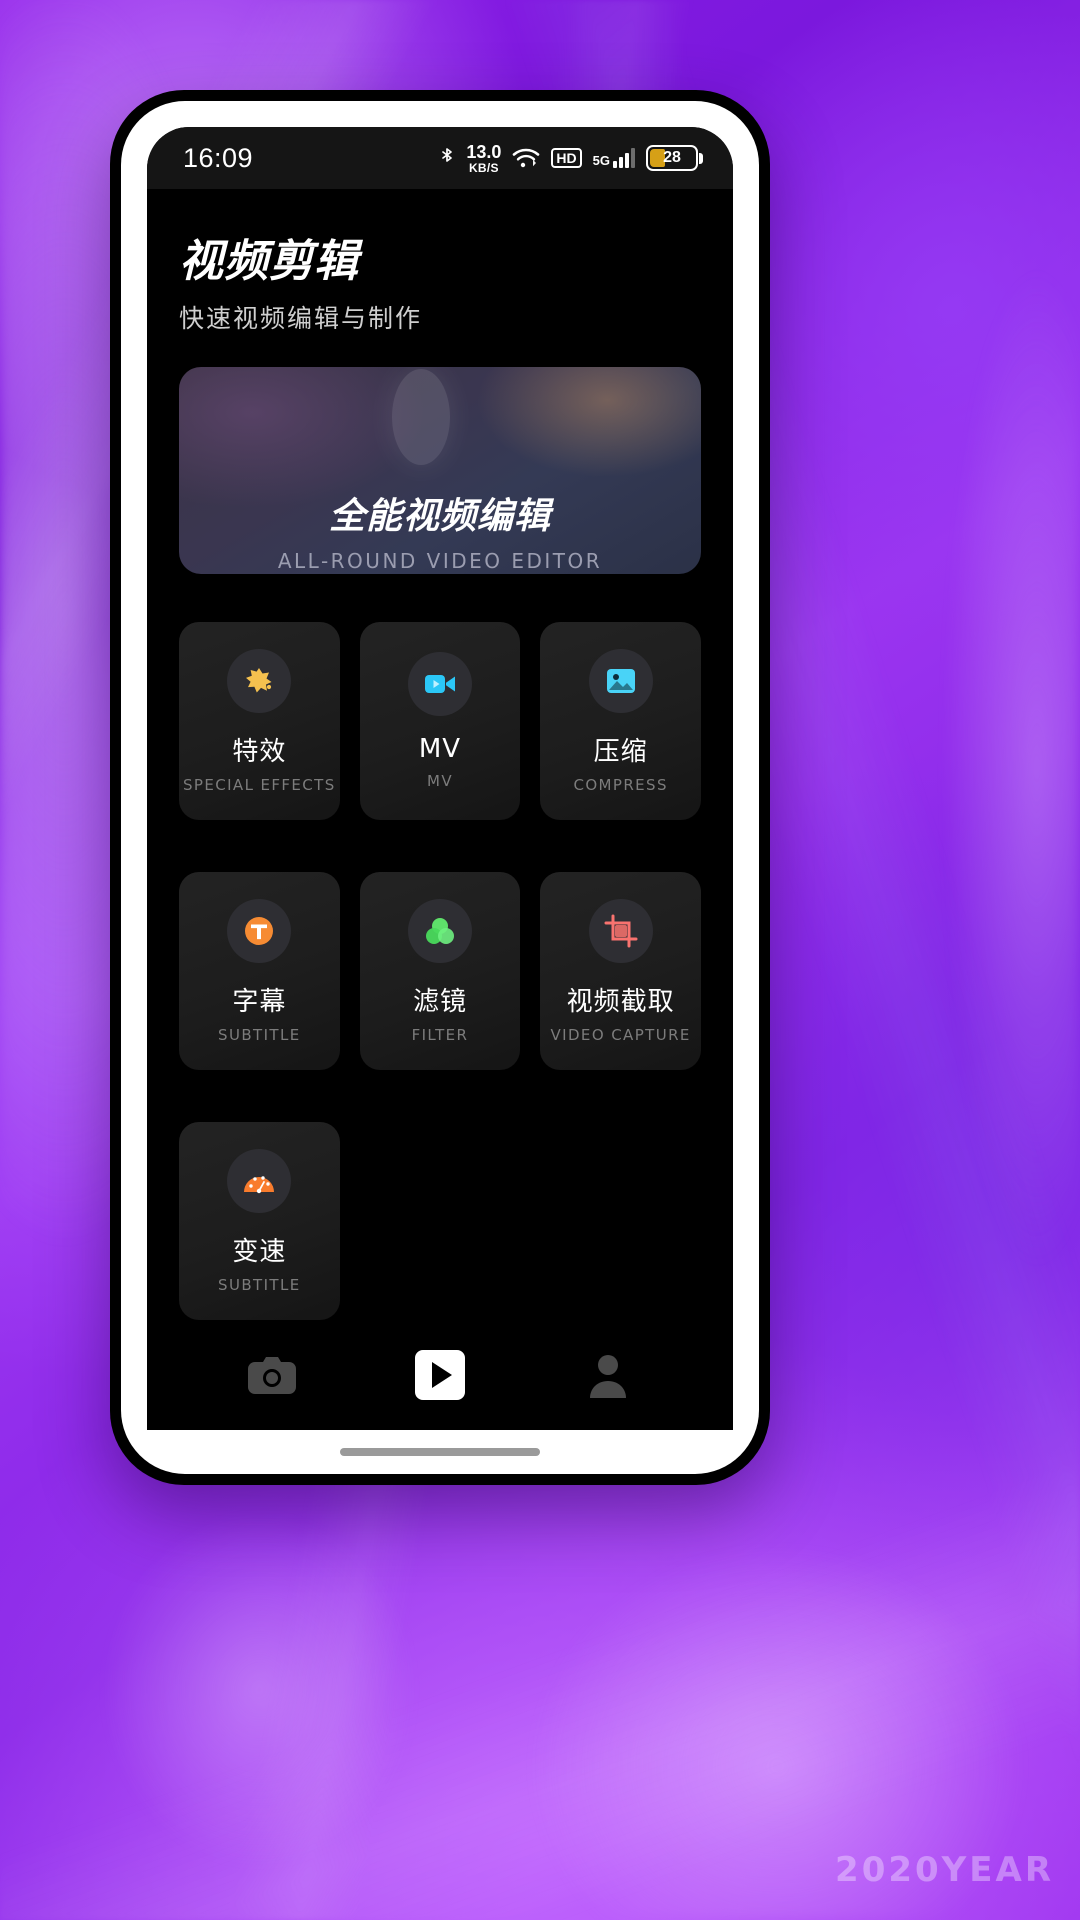 This screenshot has width=1080, height=1920. I want to click on text-t-icon, so click(259, 930).